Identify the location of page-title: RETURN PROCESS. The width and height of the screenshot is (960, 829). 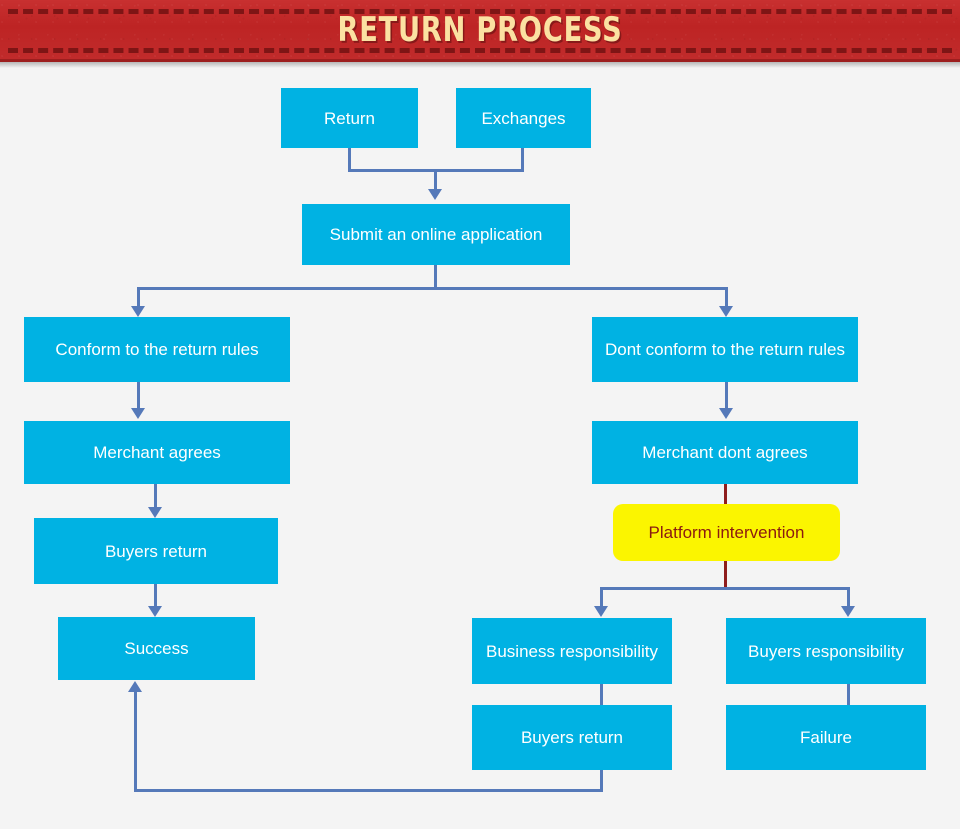
(480, 30).